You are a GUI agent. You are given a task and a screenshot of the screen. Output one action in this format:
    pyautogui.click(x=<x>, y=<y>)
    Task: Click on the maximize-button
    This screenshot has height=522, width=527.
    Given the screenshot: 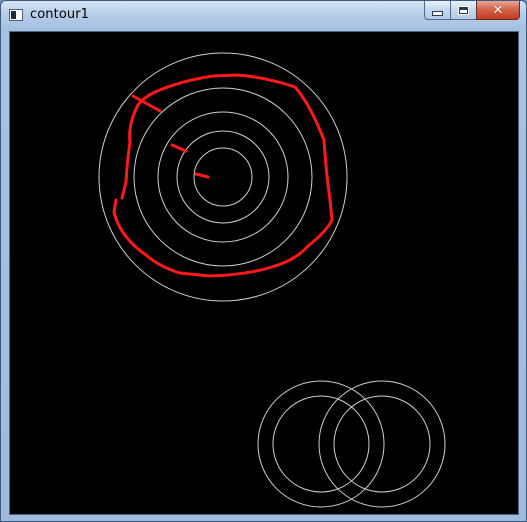 What is the action you would take?
    pyautogui.click(x=463, y=10)
    